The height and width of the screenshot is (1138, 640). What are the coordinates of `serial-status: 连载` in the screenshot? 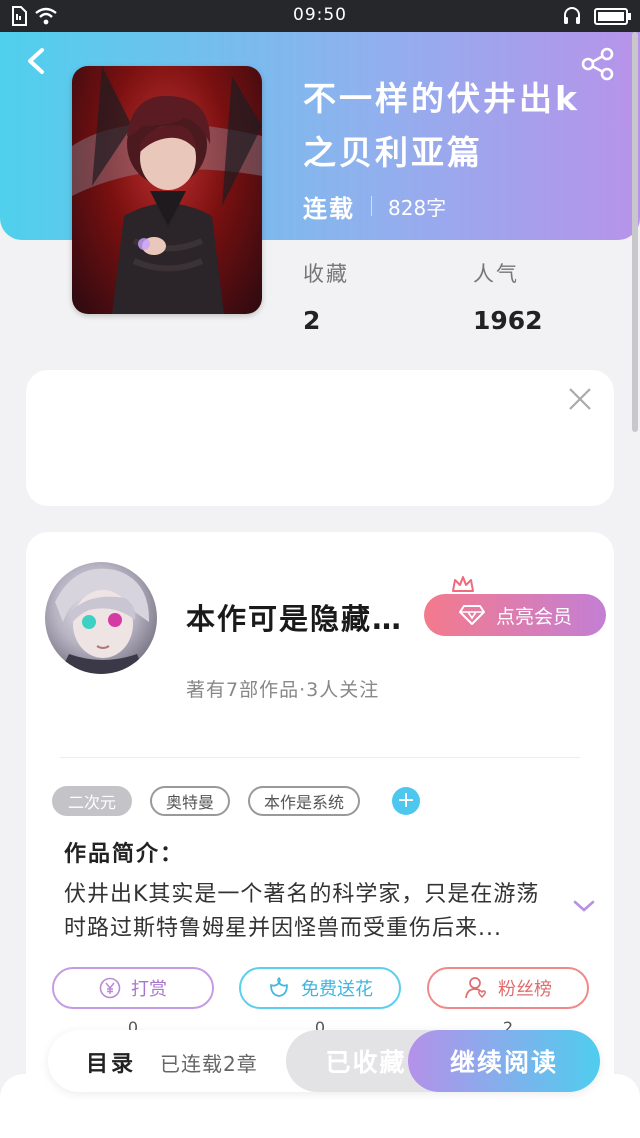 It's located at (329, 208).